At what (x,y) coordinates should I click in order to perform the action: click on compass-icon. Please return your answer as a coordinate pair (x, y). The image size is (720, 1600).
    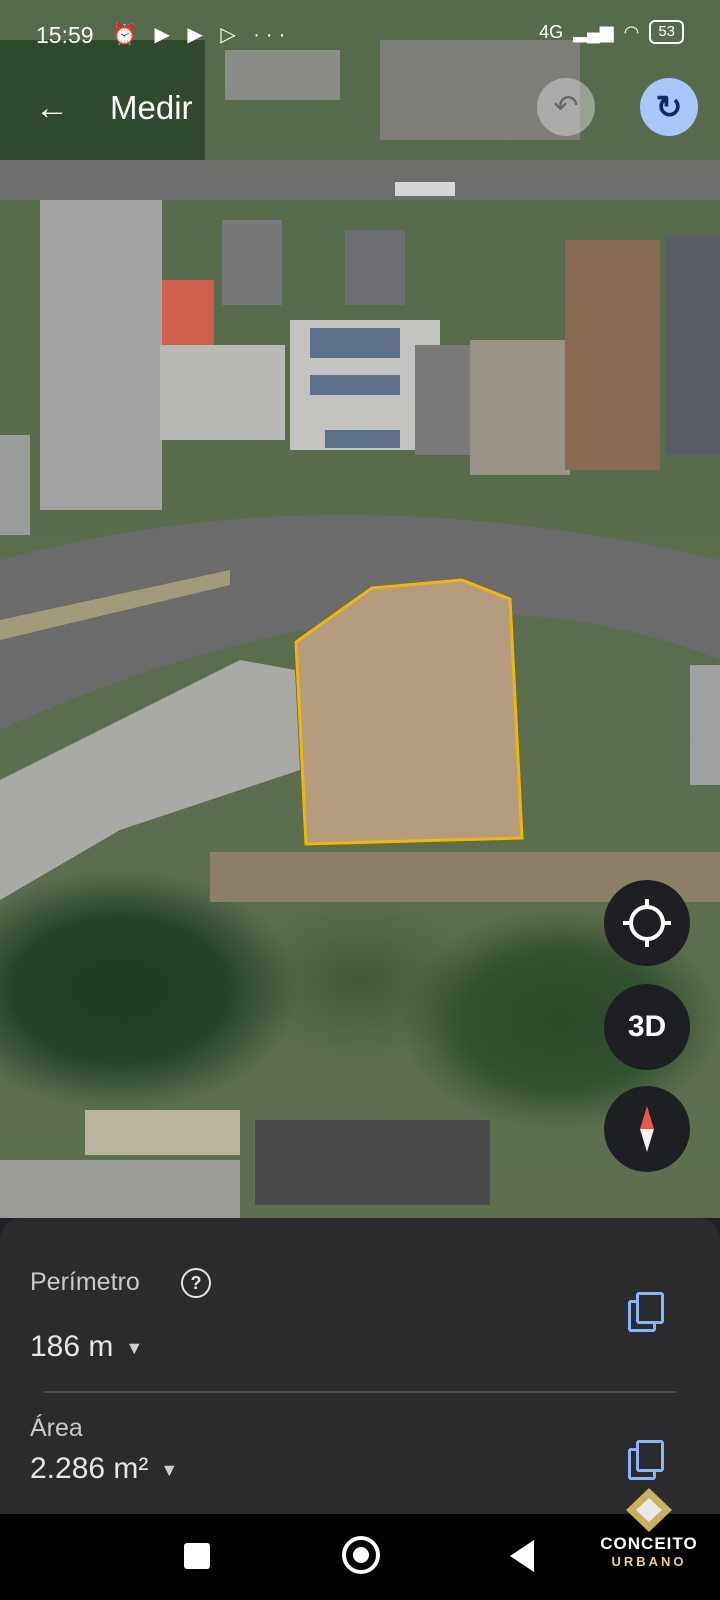
    Looking at the image, I should click on (647, 1129).